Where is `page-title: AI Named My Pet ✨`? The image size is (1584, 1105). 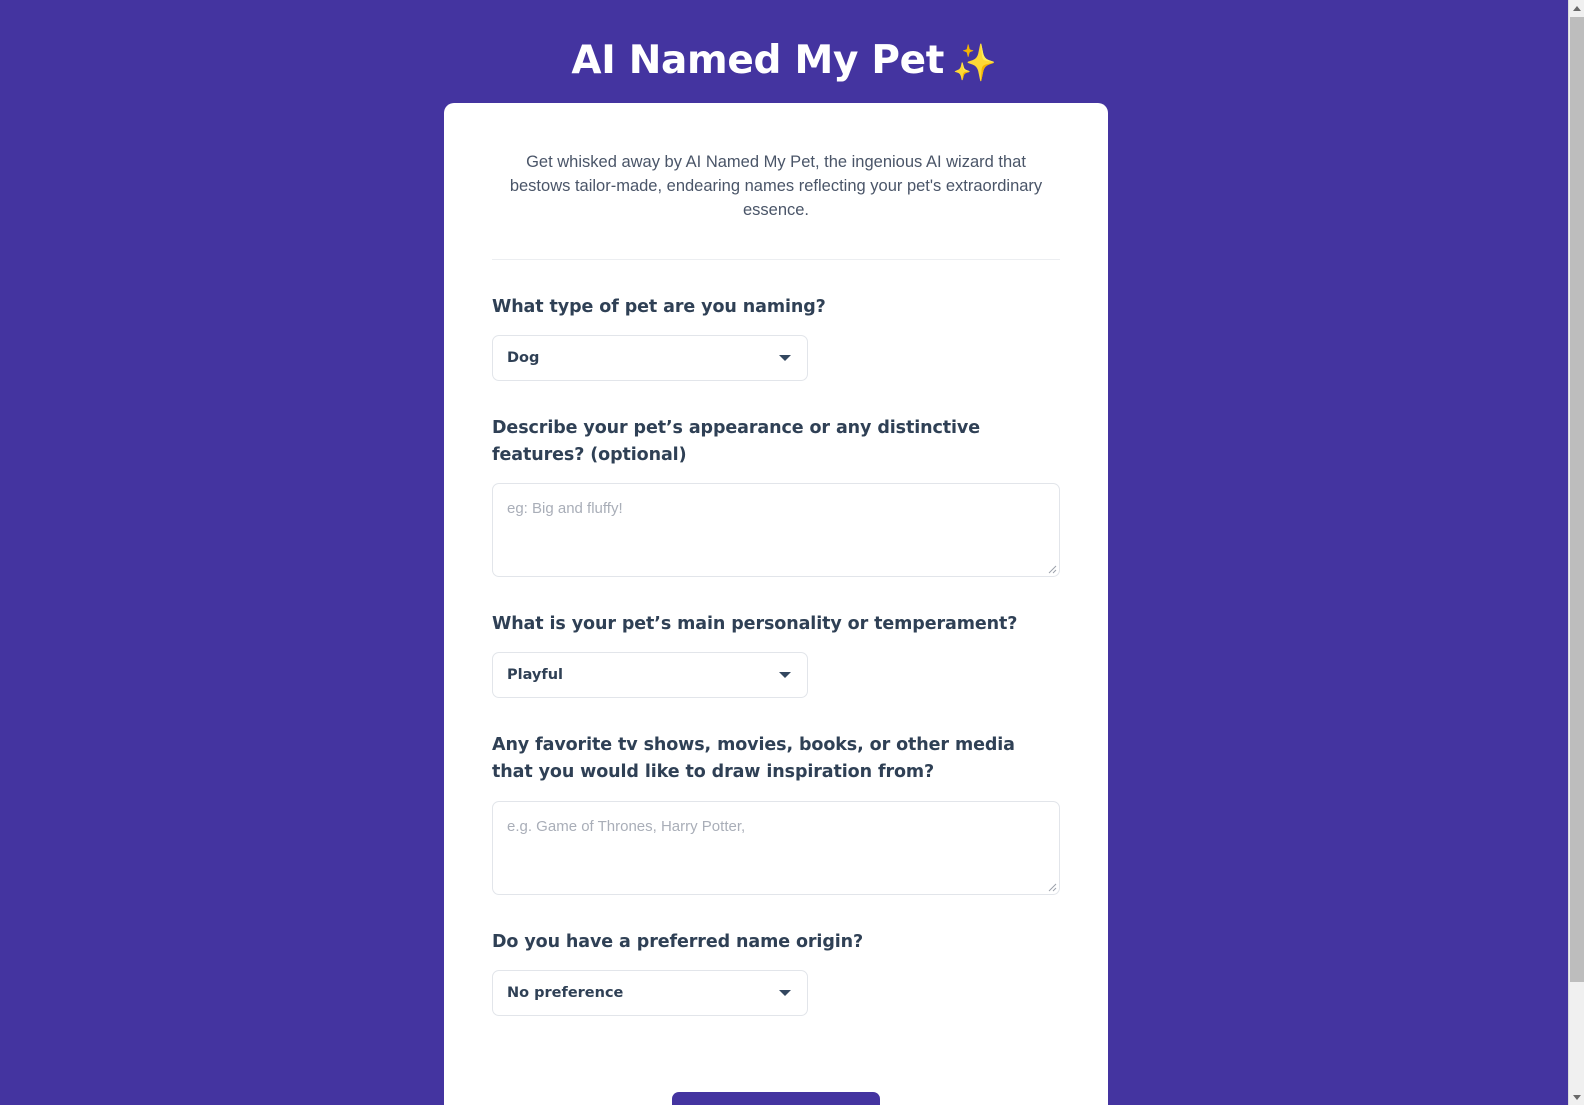 page-title: AI Named My Pet ✨ is located at coordinates (784, 42).